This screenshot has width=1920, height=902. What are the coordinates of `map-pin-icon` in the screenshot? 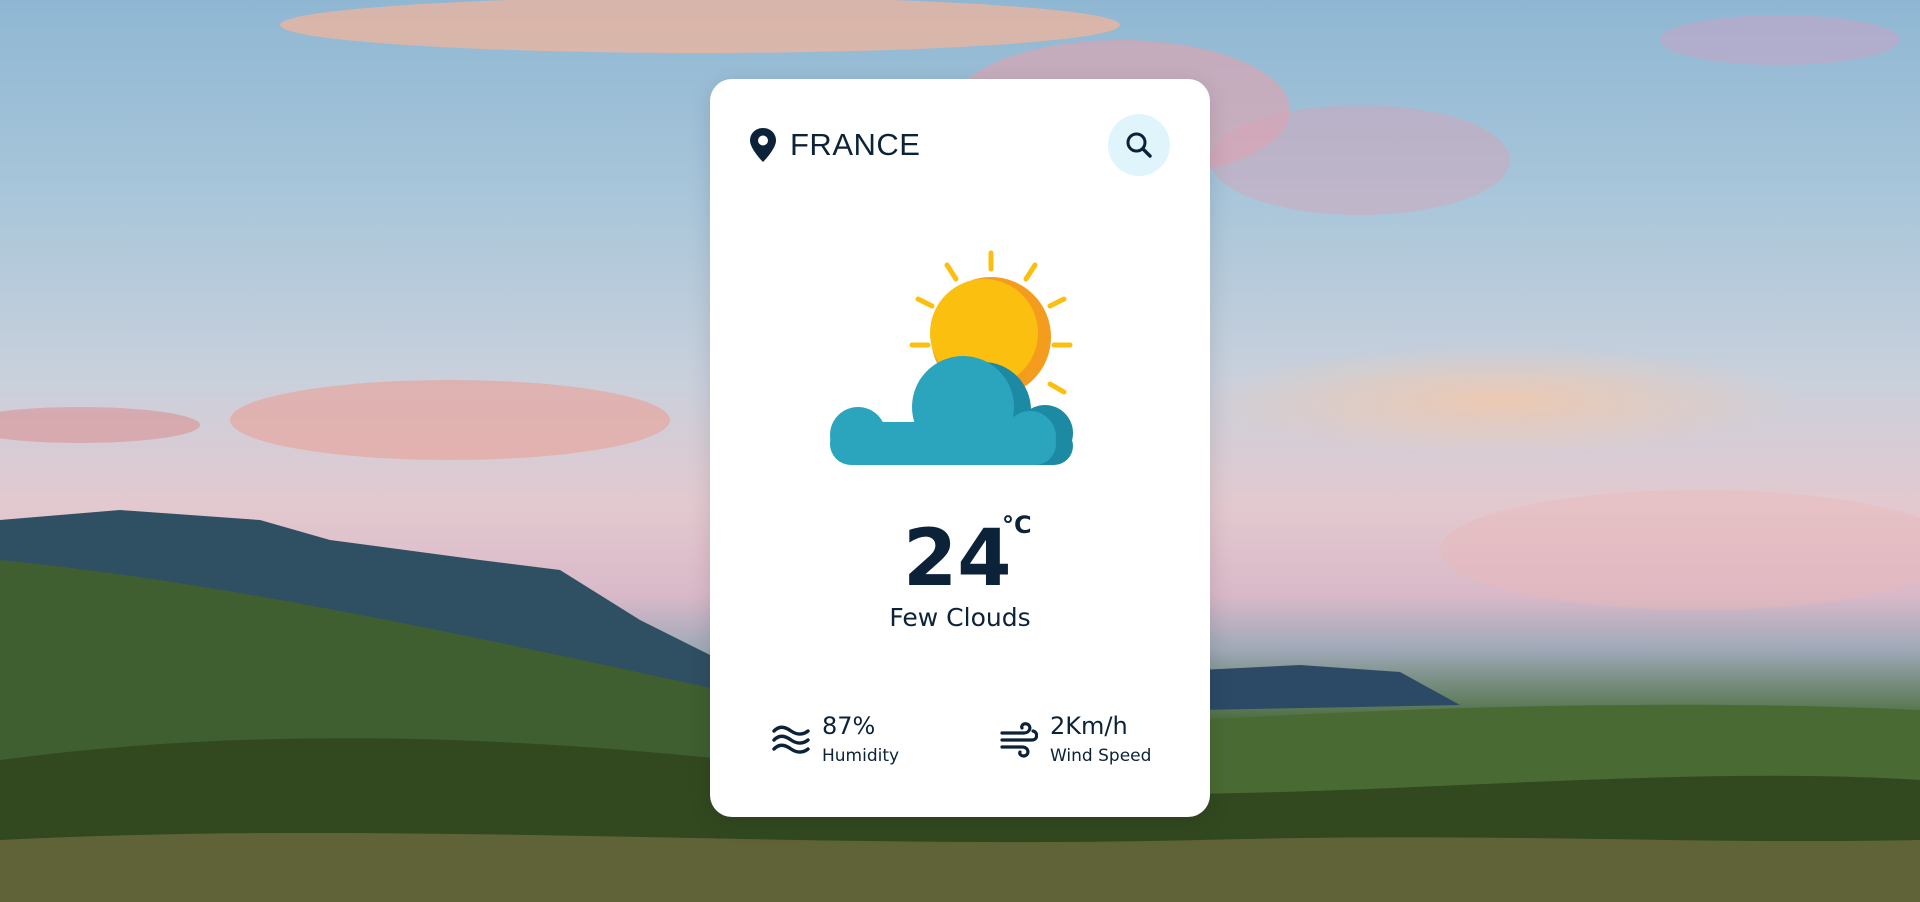 It's located at (763, 145).